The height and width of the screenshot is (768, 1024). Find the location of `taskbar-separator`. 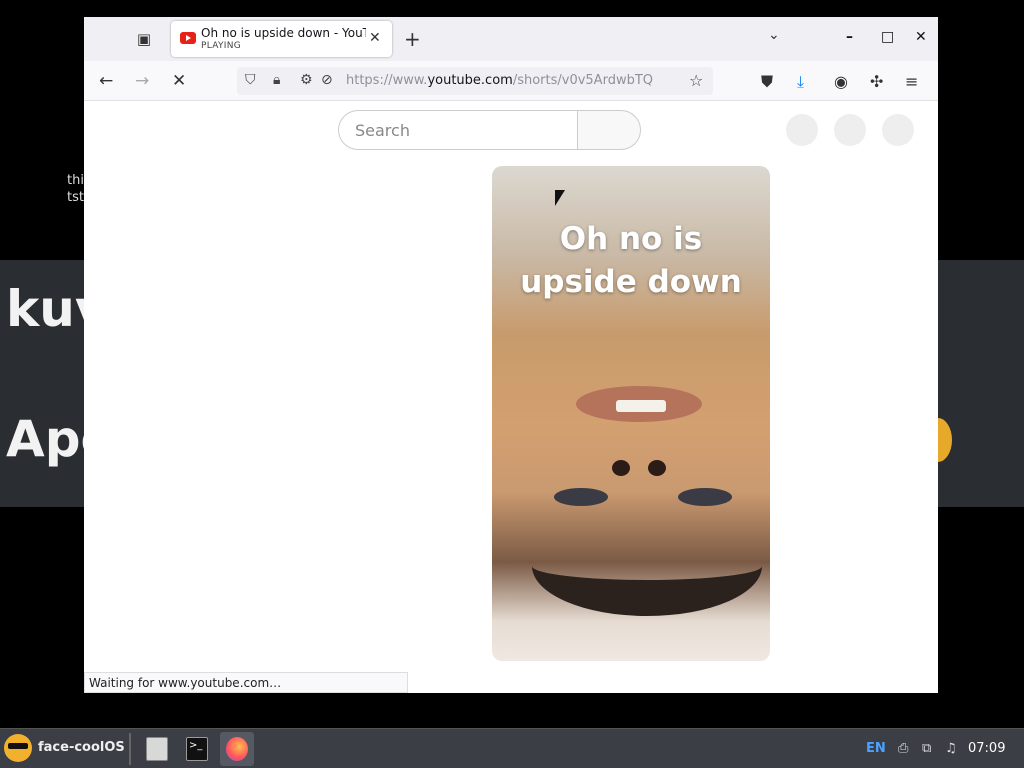

taskbar-separator is located at coordinates (130, 749).